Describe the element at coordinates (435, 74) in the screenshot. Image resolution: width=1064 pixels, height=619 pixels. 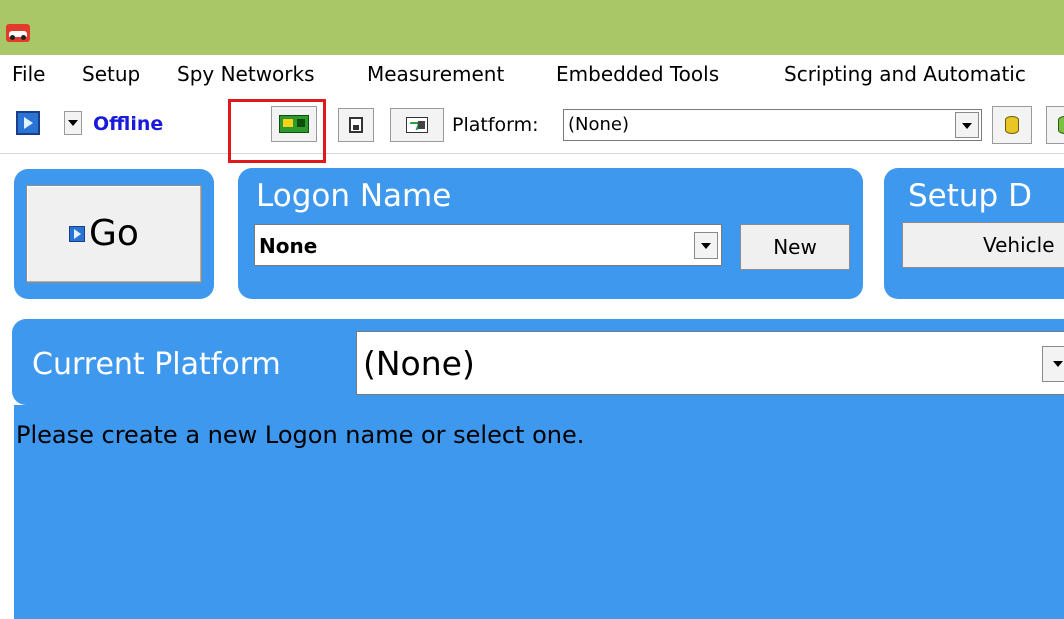
I see `menu-measurement: Measurement` at that location.